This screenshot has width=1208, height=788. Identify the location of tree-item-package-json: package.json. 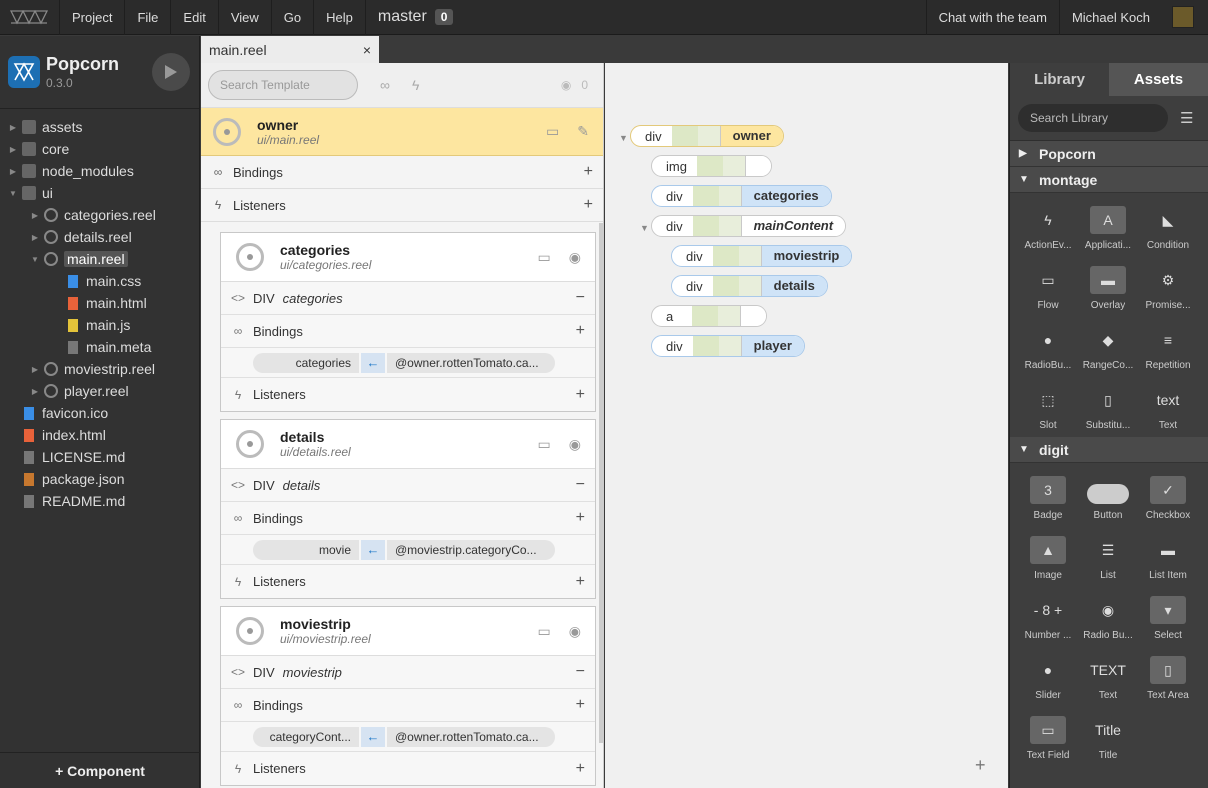
(100, 479).